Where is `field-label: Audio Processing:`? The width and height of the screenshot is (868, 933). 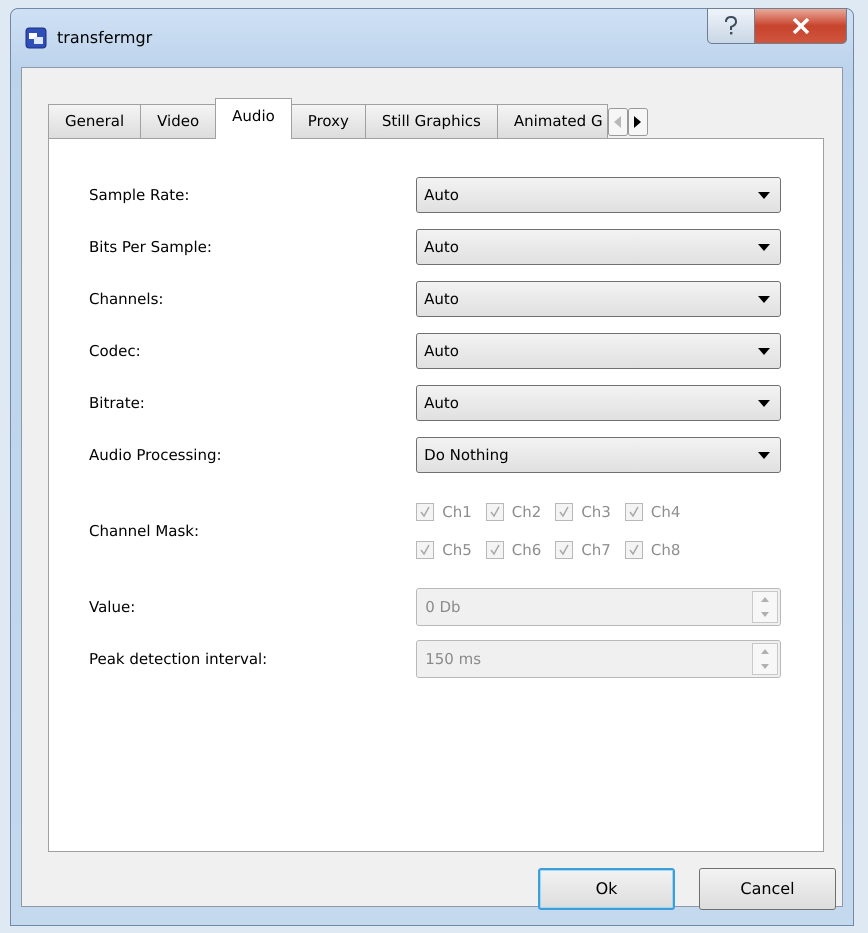 field-label: Audio Processing: is located at coordinates (156, 455).